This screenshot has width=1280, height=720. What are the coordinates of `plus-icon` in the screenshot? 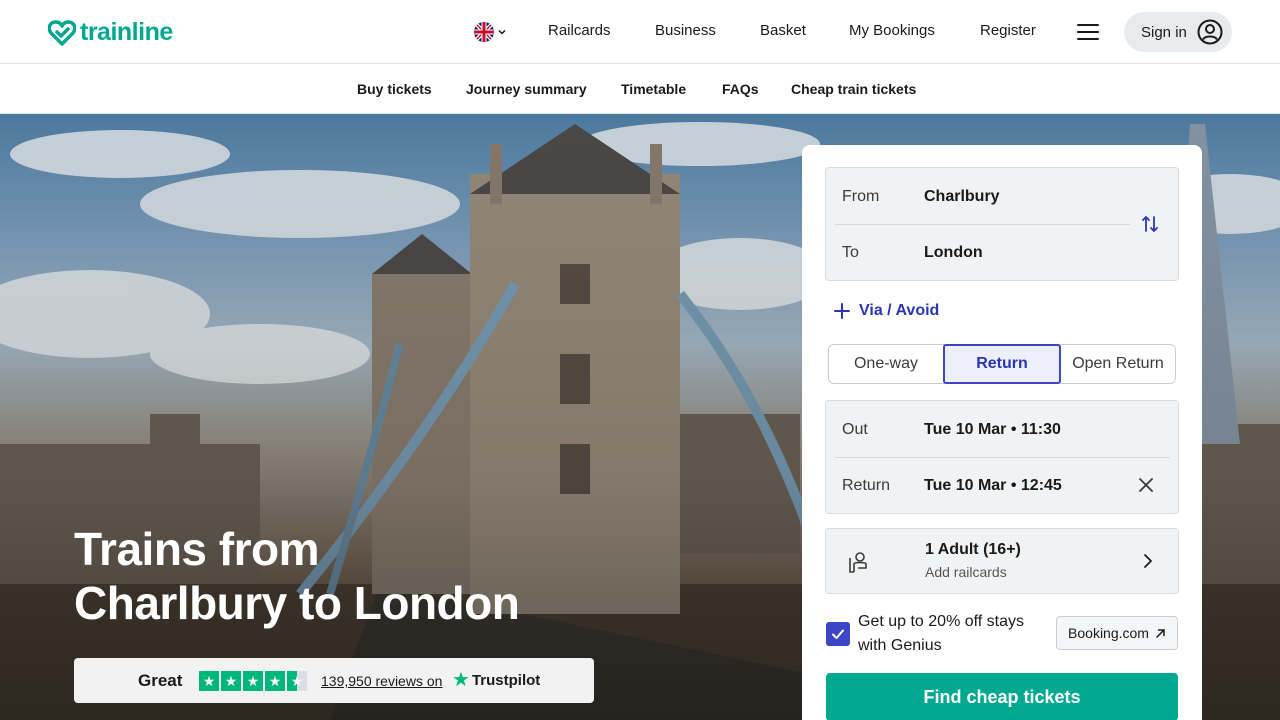 It's located at (842, 311).